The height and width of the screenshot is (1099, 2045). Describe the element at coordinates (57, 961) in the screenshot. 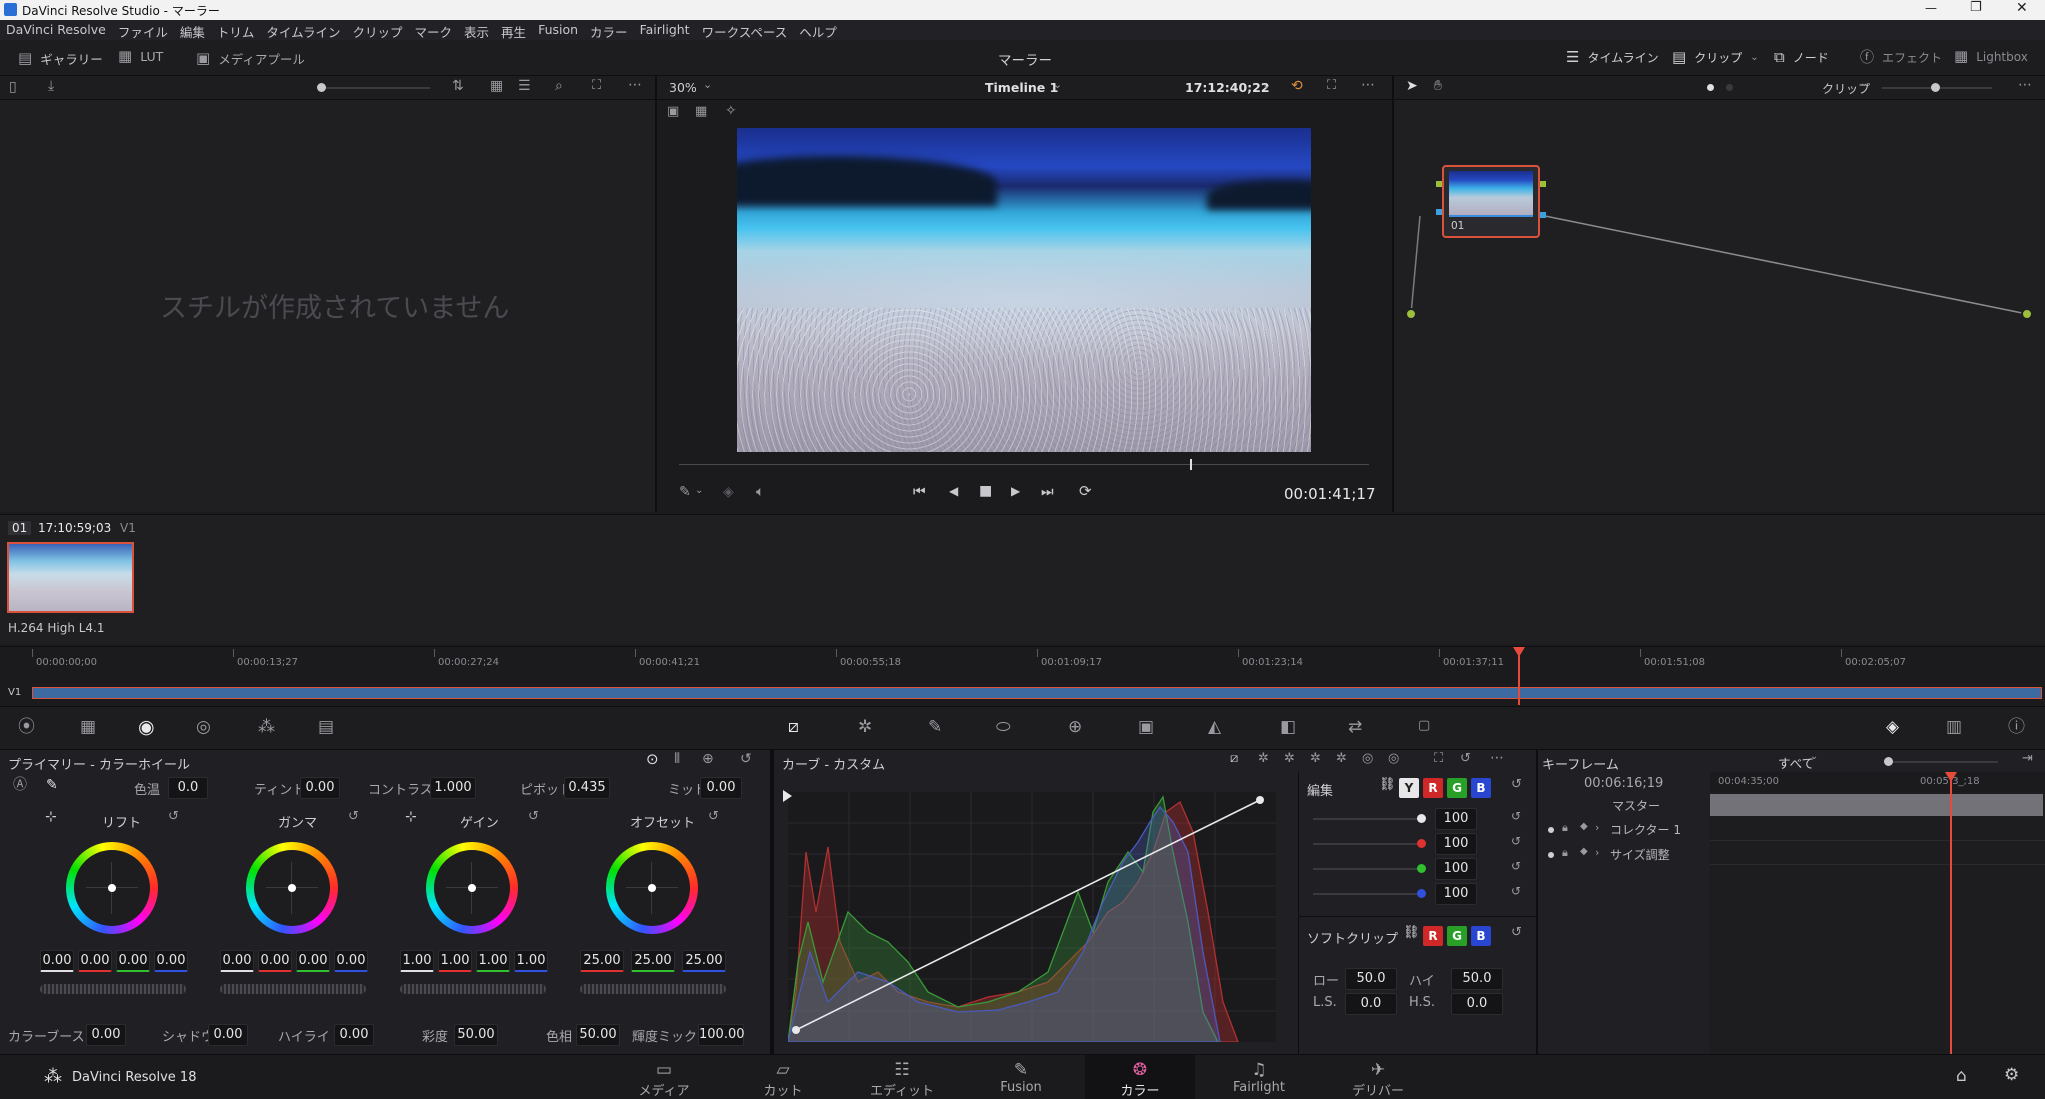

I see `lift-y-field: 0.00` at that location.